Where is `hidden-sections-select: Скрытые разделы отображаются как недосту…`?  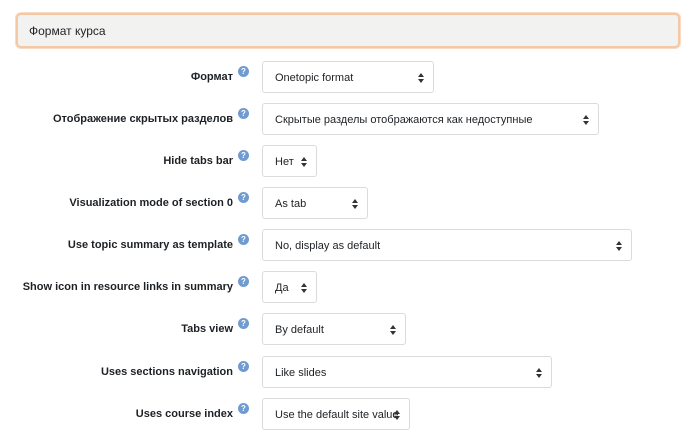 hidden-sections-select: Скрытые разделы отображаются как недосту… is located at coordinates (430, 119).